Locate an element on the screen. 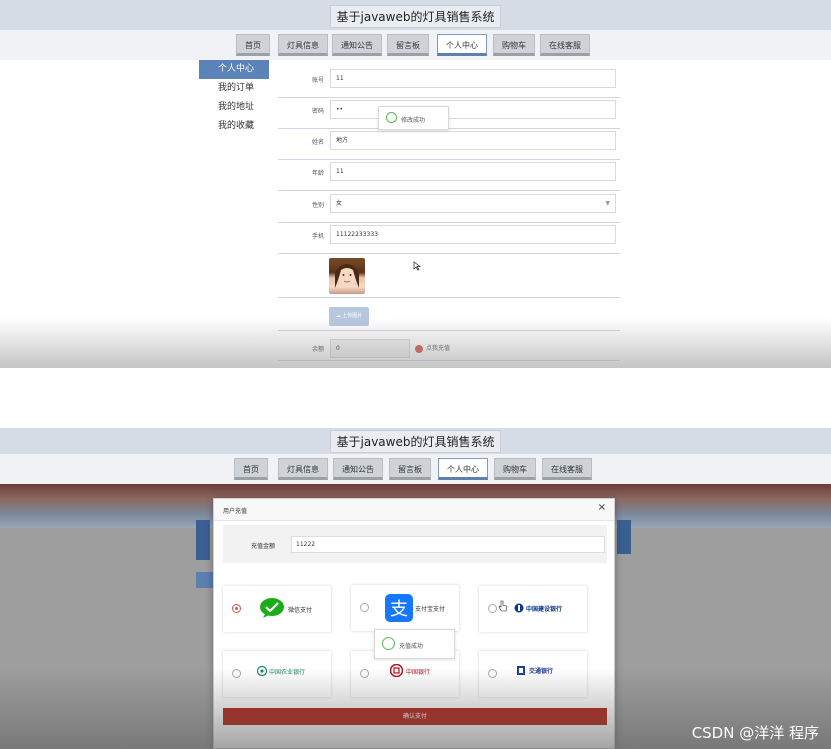  name-row: 姓名 地方 is located at coordinates (449, 144).